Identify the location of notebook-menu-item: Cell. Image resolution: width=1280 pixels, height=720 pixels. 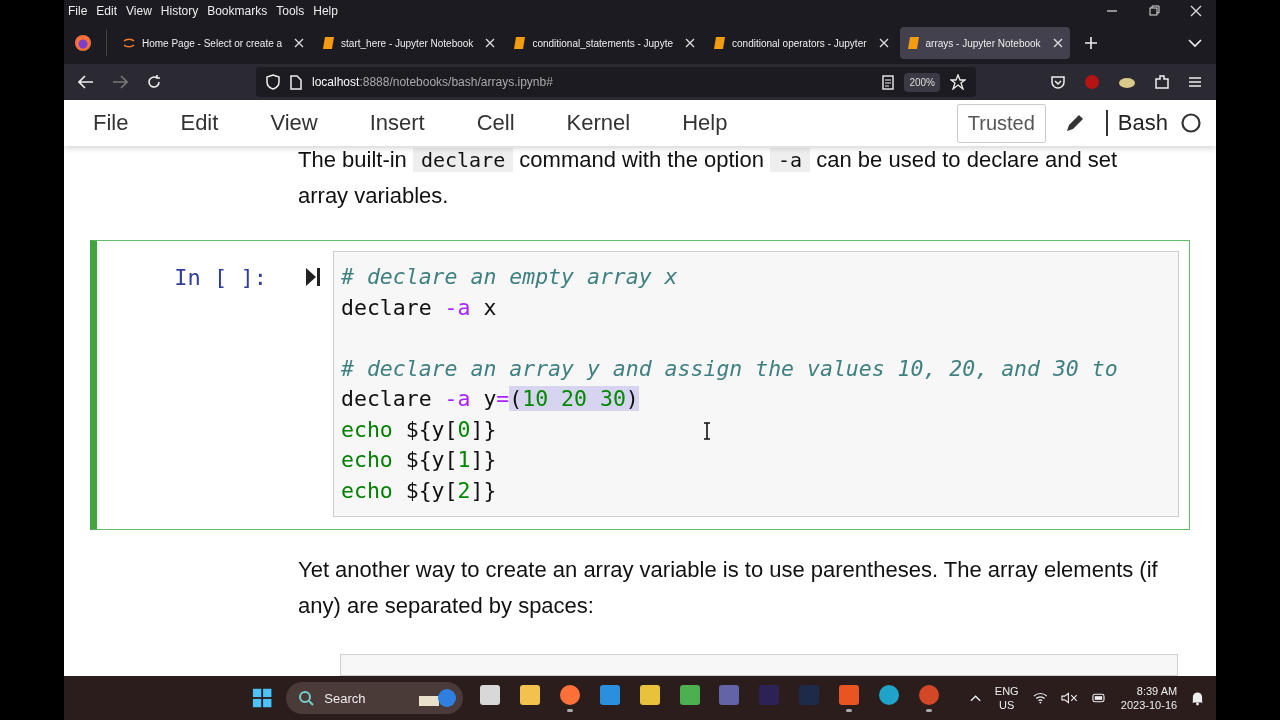
(495, 123).